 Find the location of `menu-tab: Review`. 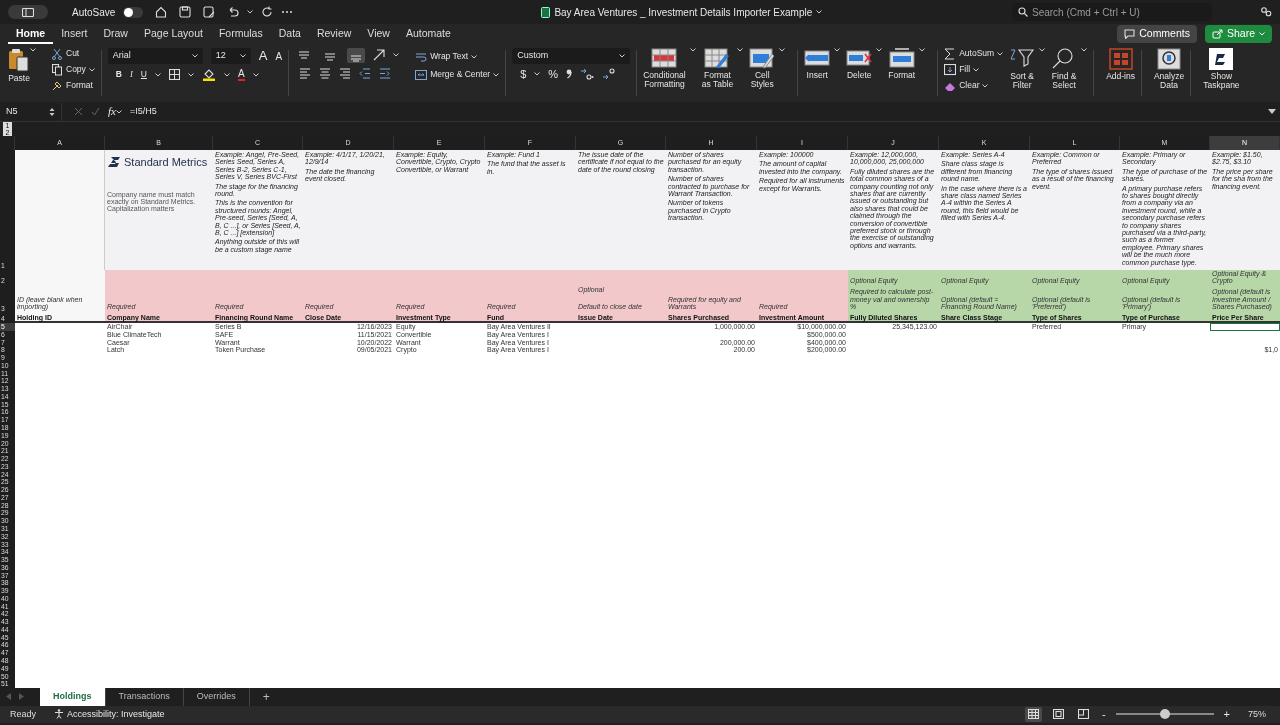

menu-tab: Review is located at coordinates (334, 34).